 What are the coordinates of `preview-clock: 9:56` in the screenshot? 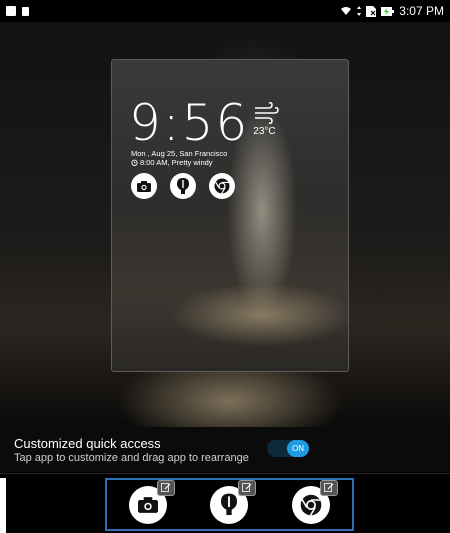 It's located at (189, 123).